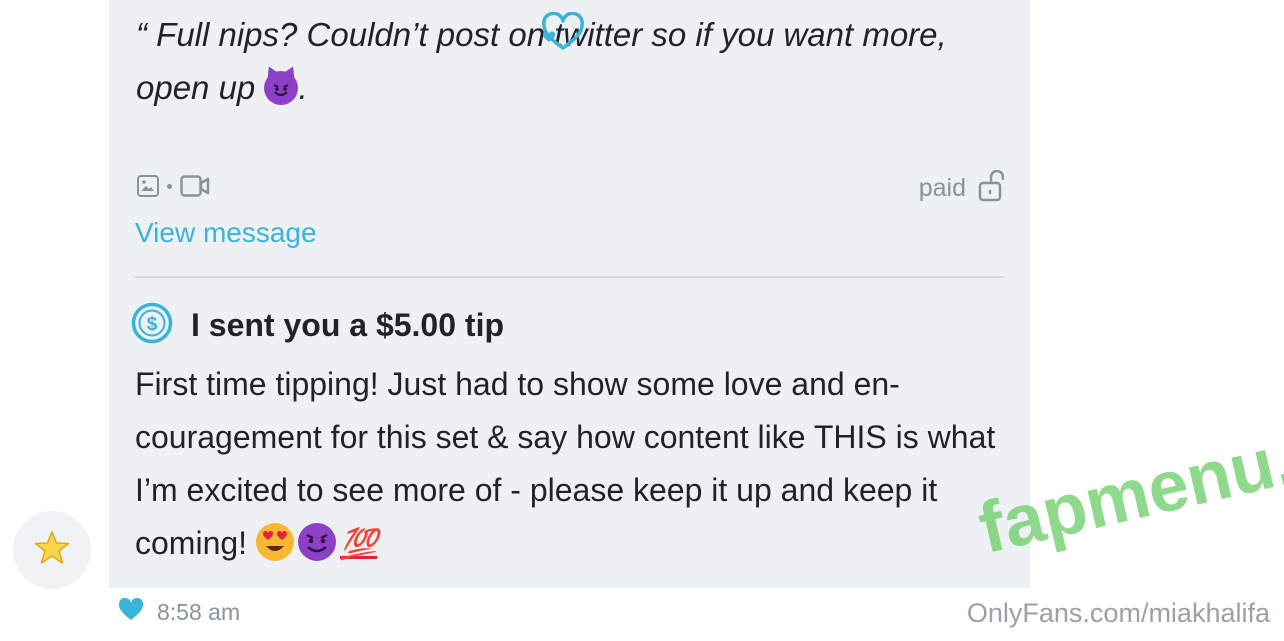 This screenshot has height=641, width=1284. Describe the element at coordinates (563, 31) in the screenshot. I see `heart-outline-icon` at that location.